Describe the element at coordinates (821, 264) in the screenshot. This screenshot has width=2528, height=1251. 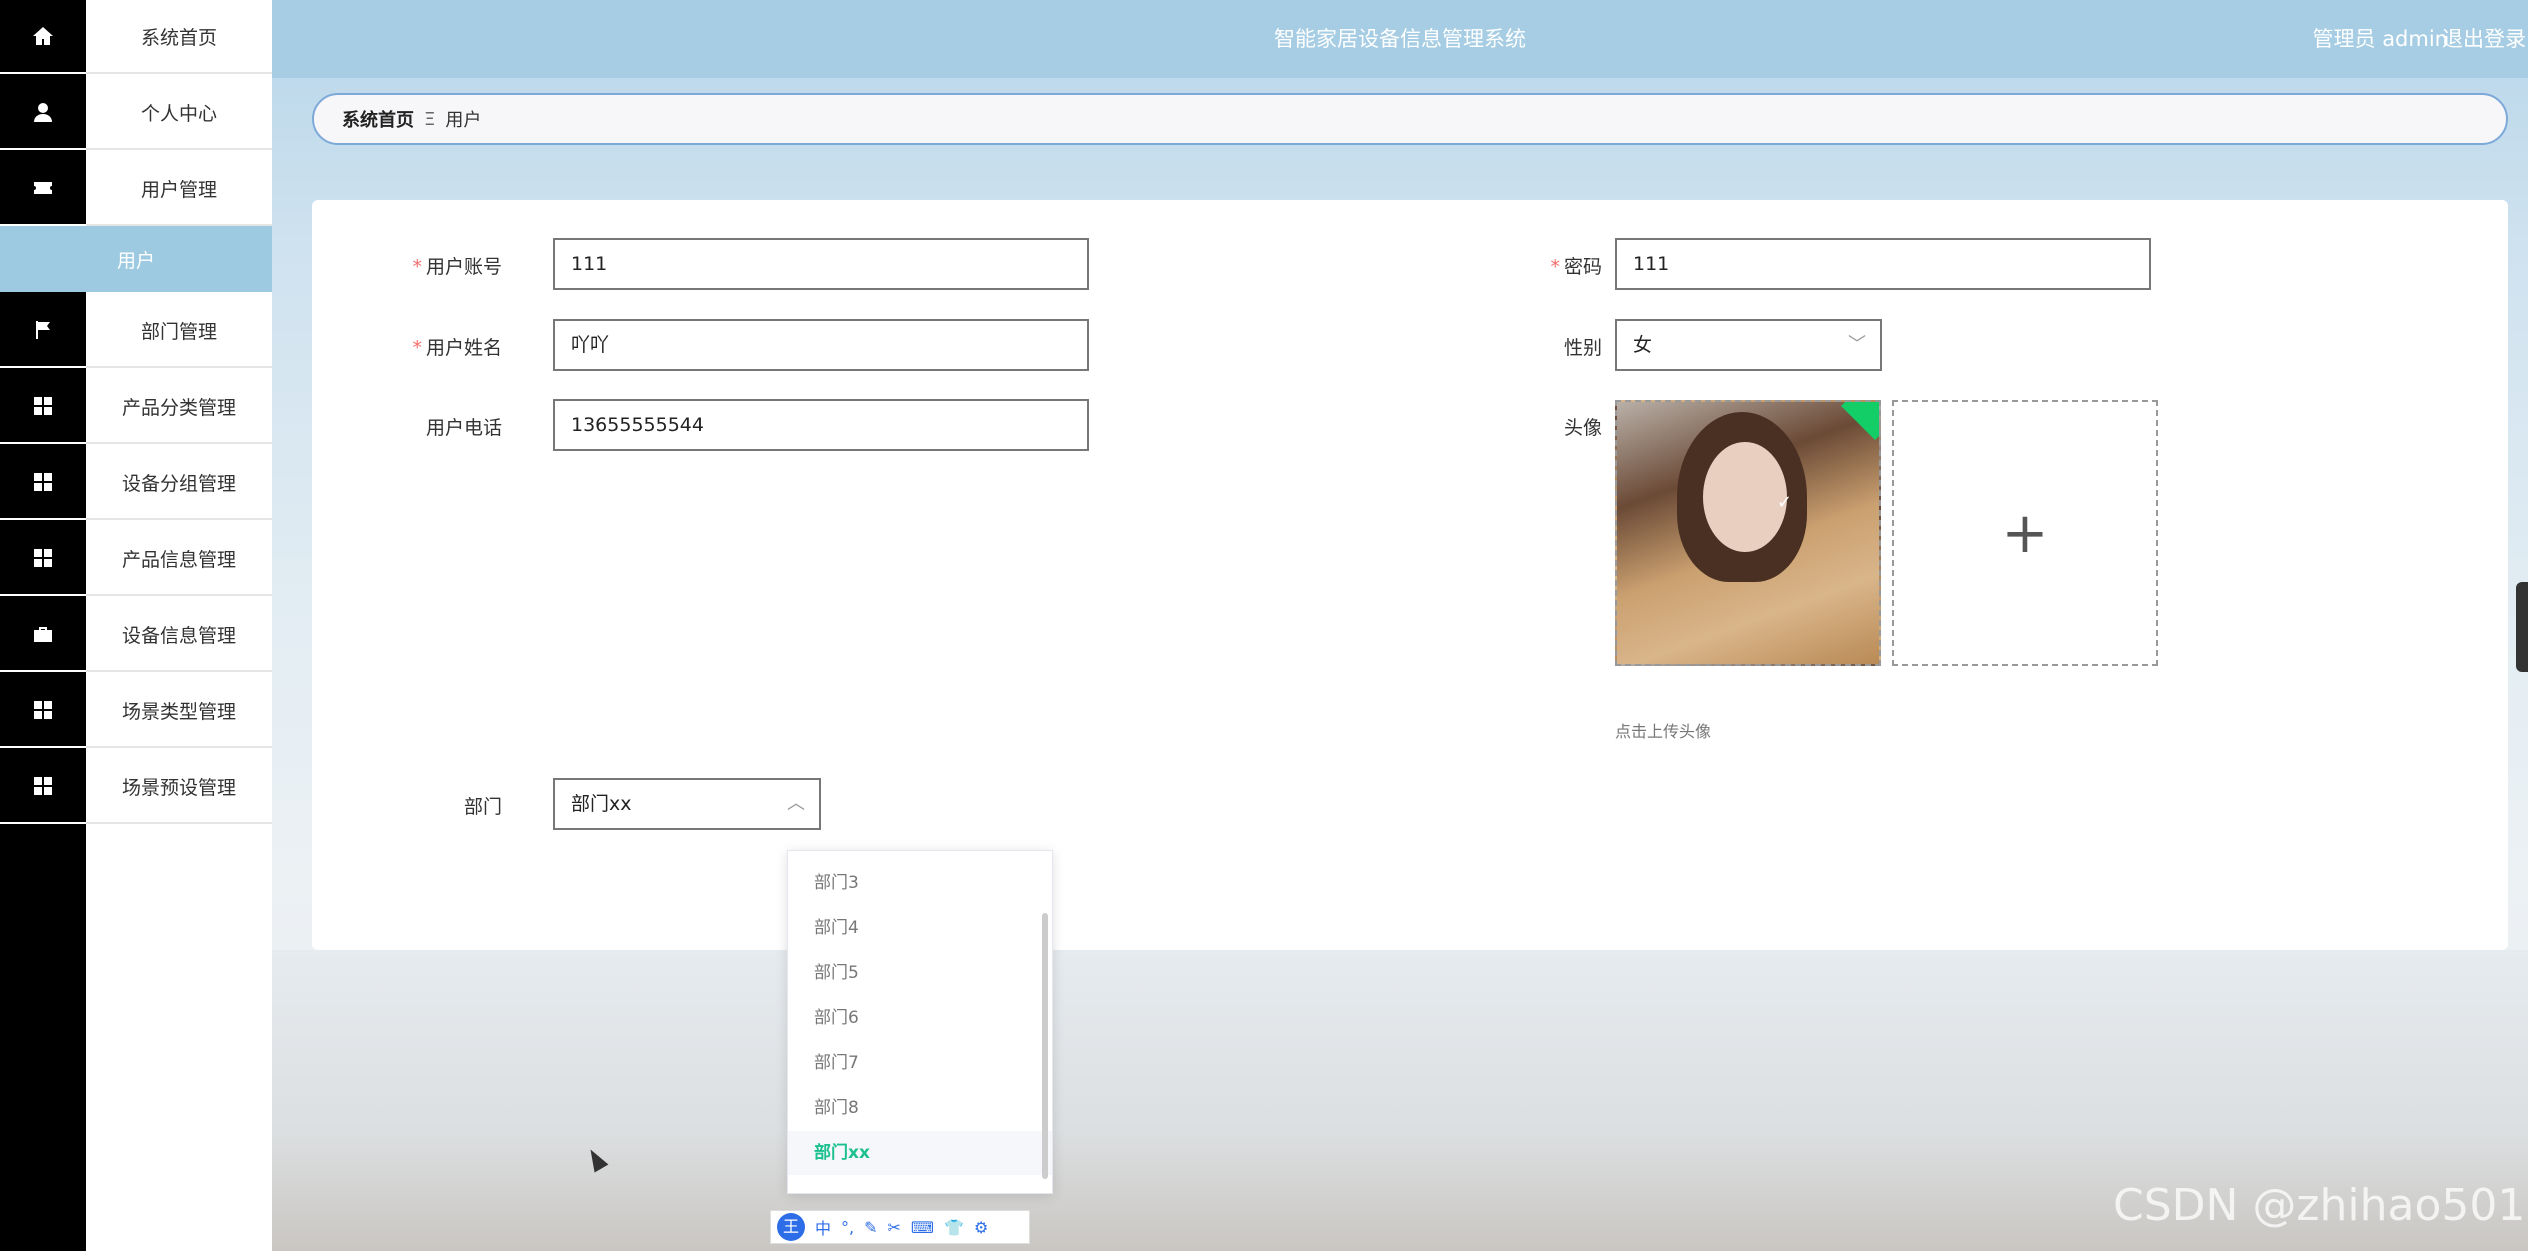
I see `account-input: 111` at that location.